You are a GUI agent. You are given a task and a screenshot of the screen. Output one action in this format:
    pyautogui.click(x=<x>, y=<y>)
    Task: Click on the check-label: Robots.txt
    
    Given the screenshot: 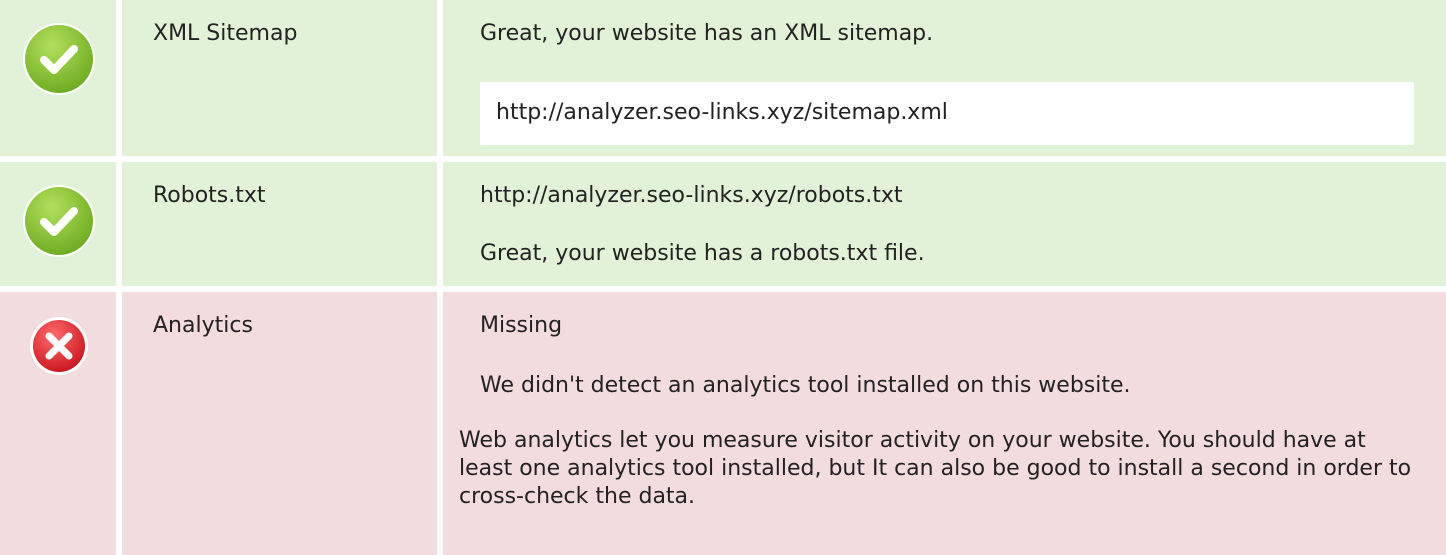 What is the action you would take?
    pyautogui.click(x=209, y=195)
    